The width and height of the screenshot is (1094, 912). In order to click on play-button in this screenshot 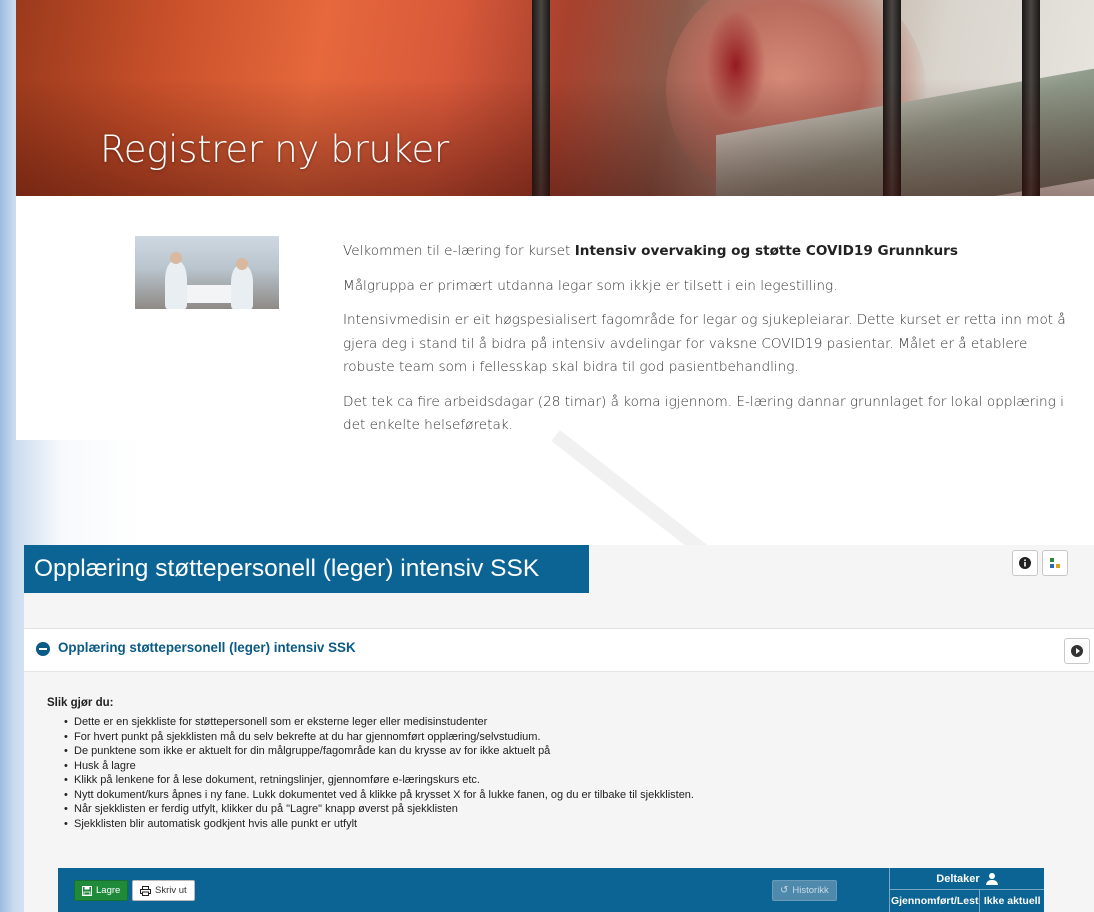, I will do `click(1077, 651)`.